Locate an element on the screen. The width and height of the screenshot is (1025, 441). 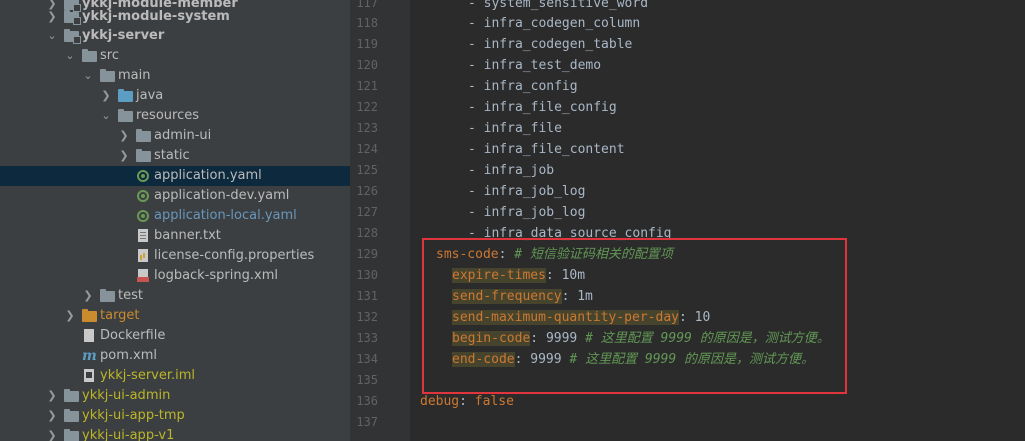
tree-item-label: src is located at coordinates (109, 55).